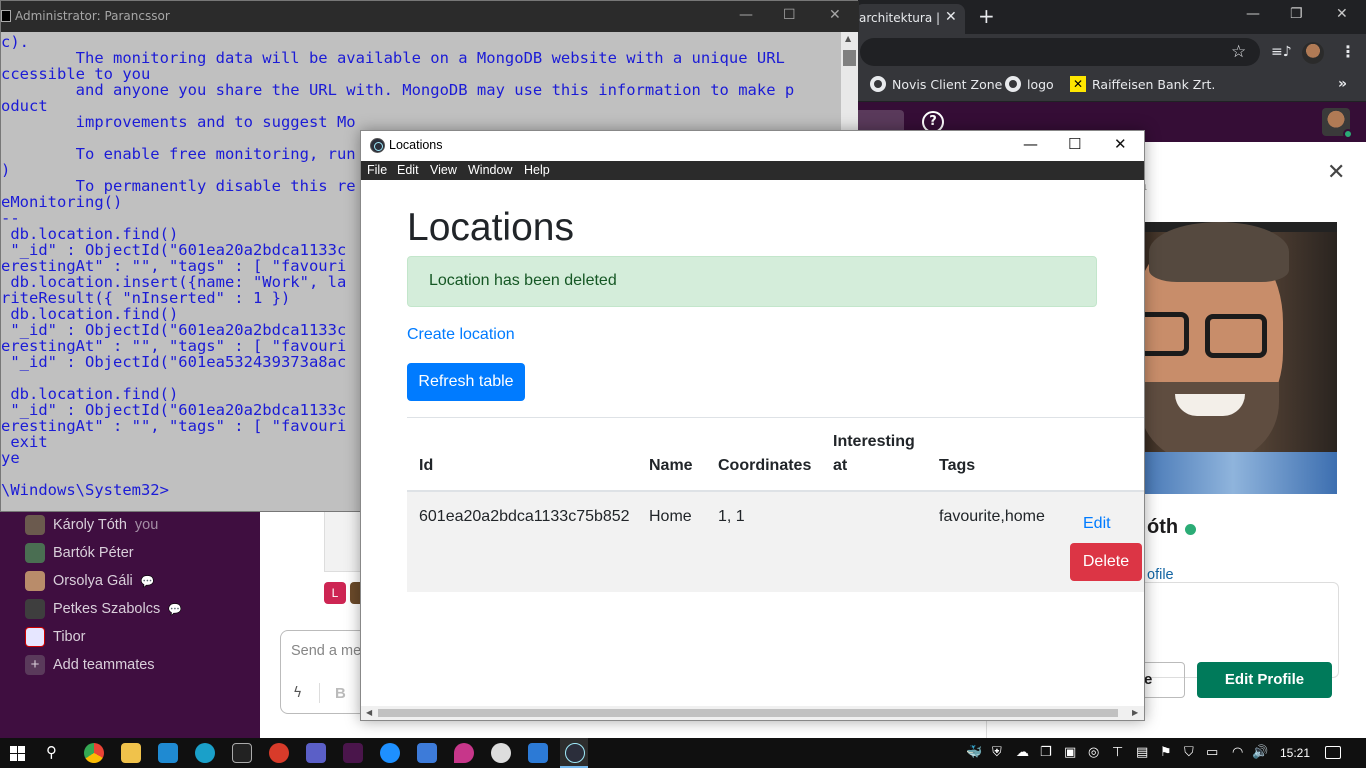 Image resolution: width=1366 pixels, height=768 pixels. What do you see at coordinates (1264, 680) in the screenshot?
I see `edit-profile-button: Edit Profile` at bounding box center [1264, 680].